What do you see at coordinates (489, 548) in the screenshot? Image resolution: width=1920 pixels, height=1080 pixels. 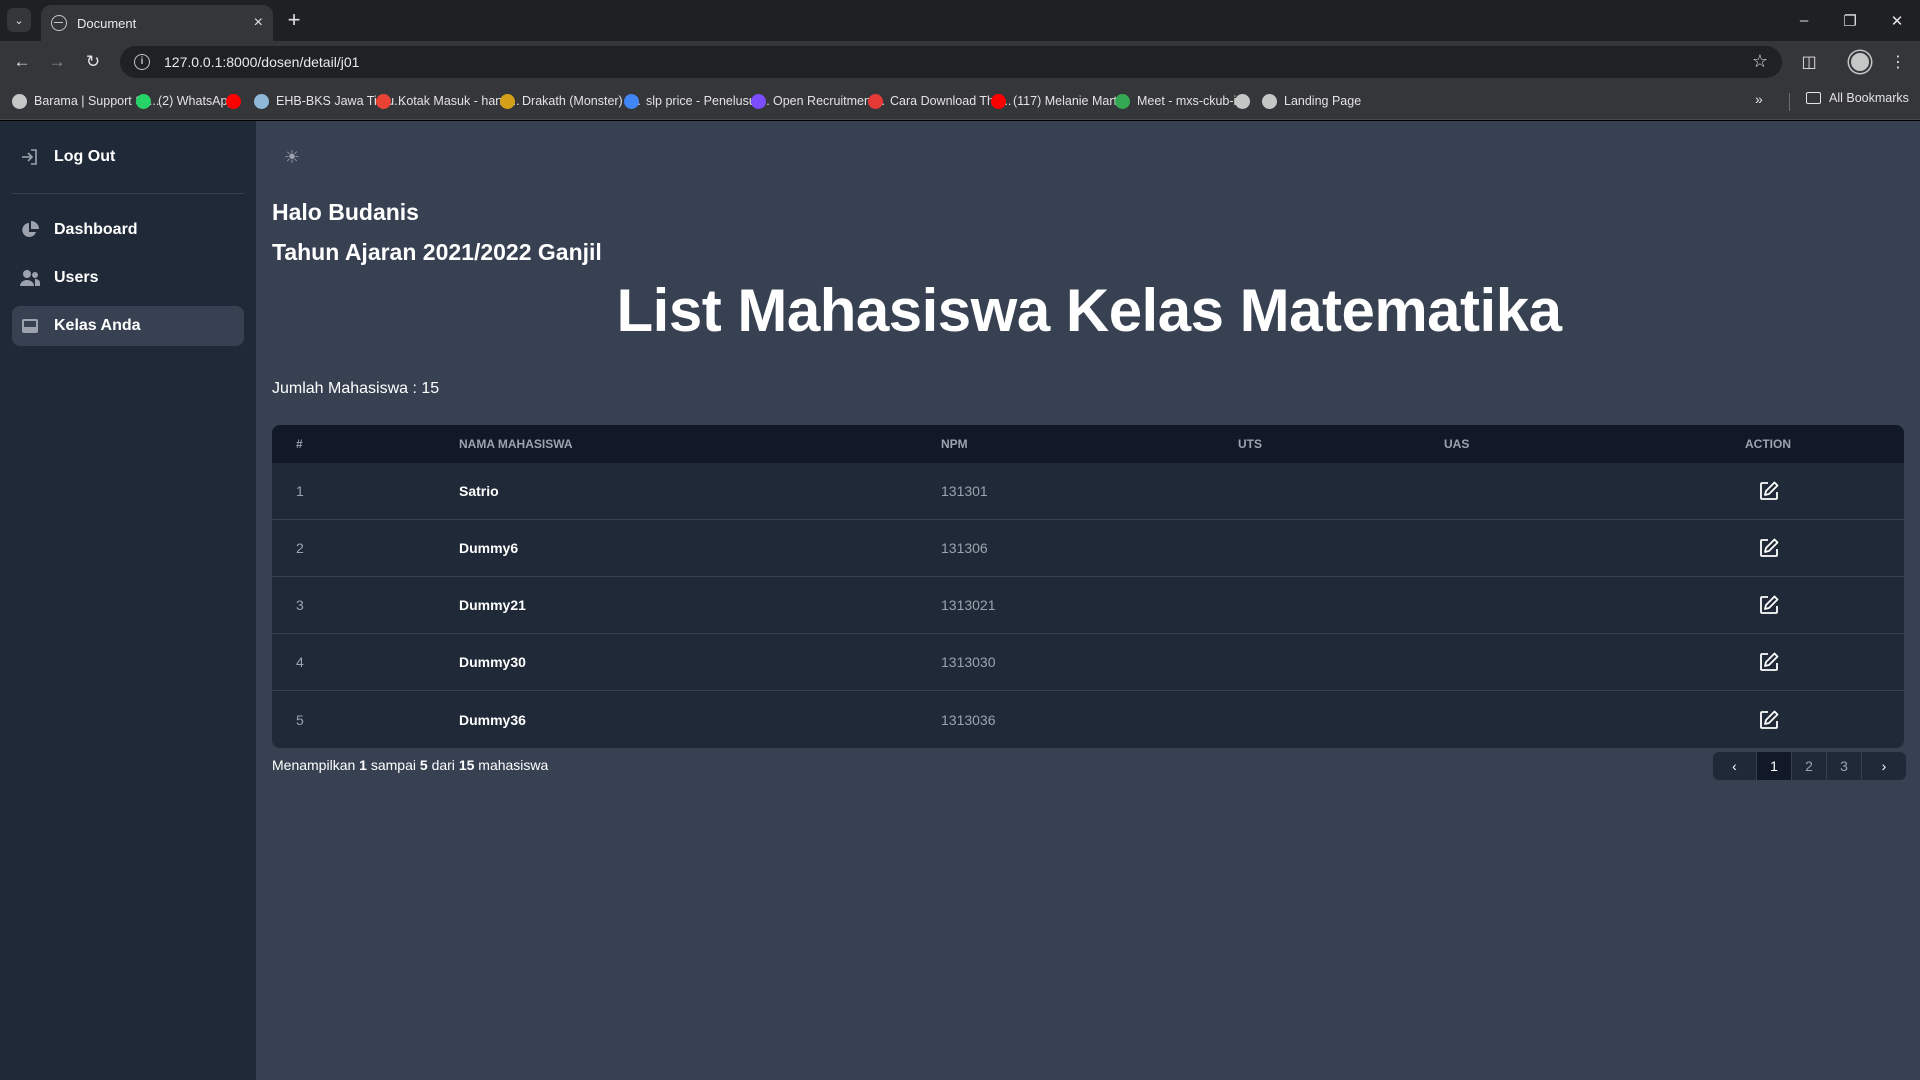 I see `student-name: Dummy6` at bounding box center [489, 548].